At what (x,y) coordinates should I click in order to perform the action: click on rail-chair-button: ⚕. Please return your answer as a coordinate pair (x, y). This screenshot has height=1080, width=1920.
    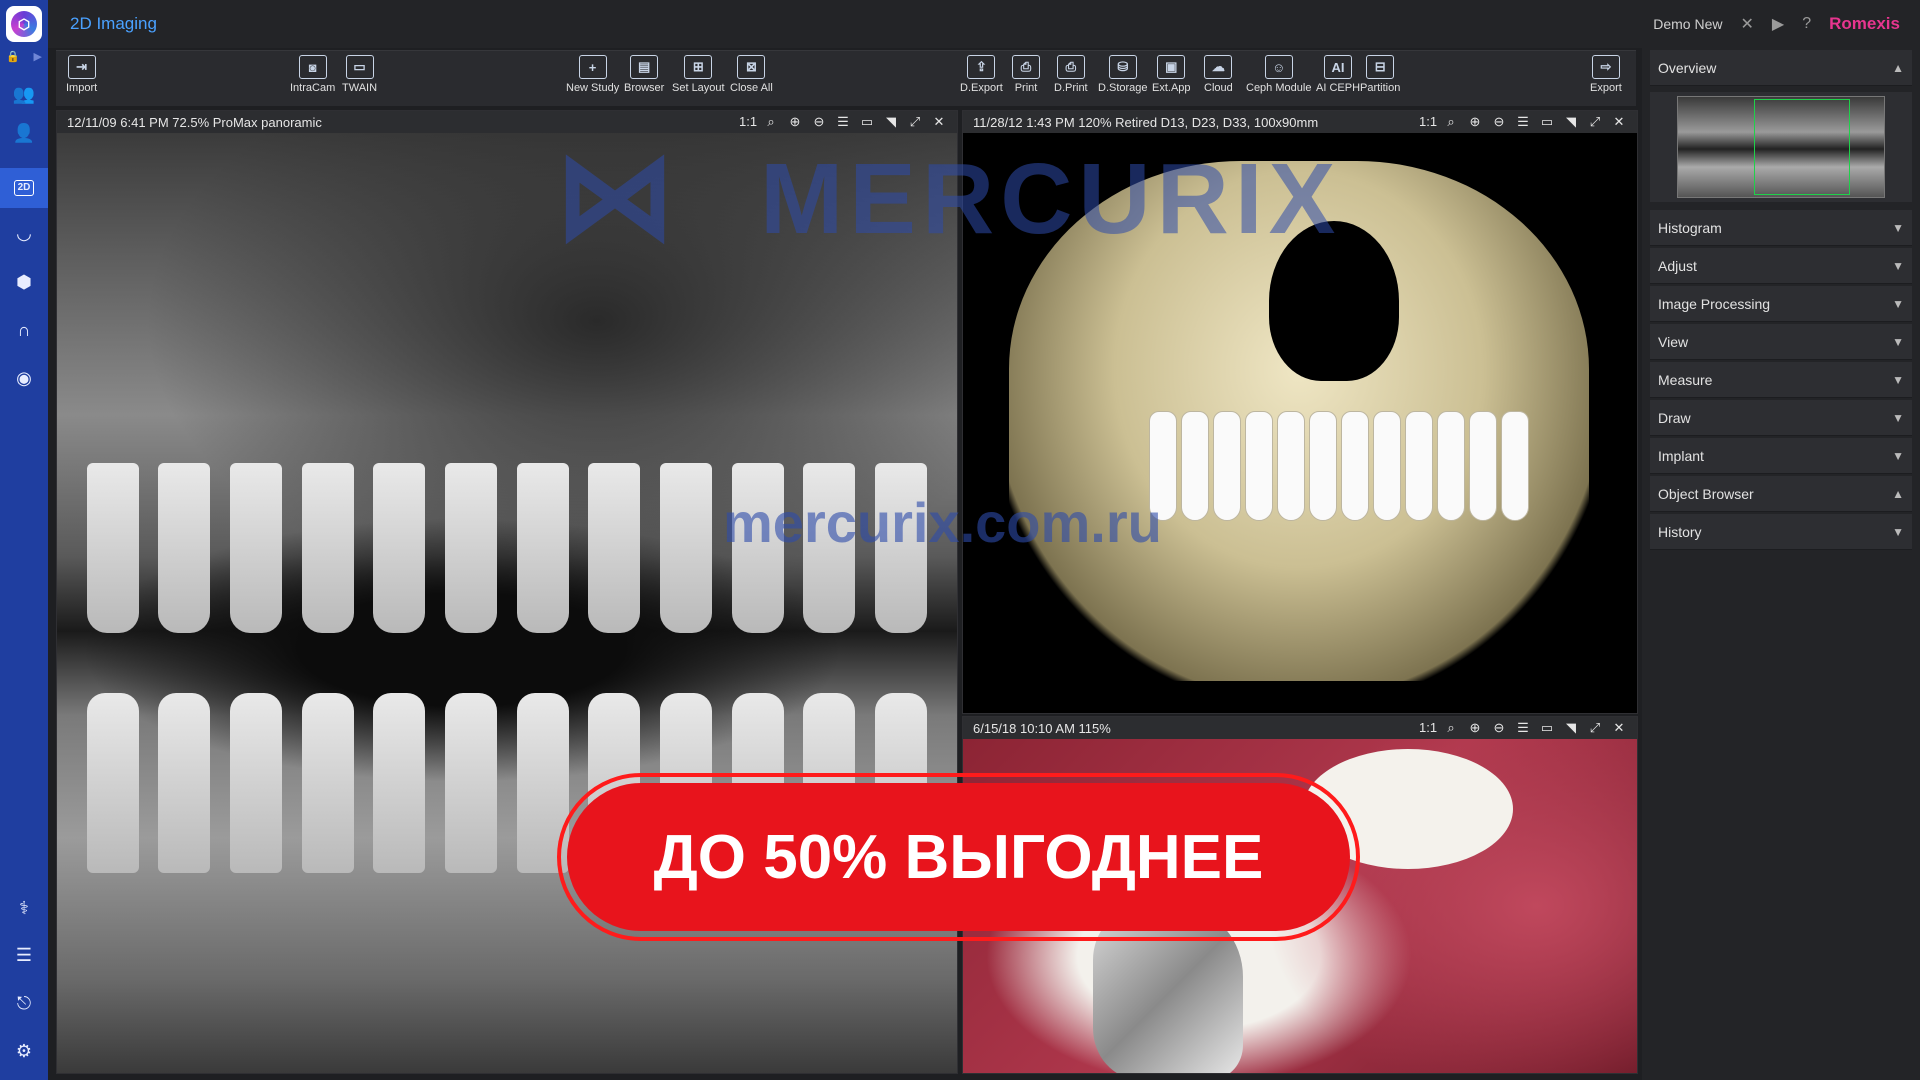
    Looking at the image, I should click on (24, 908).